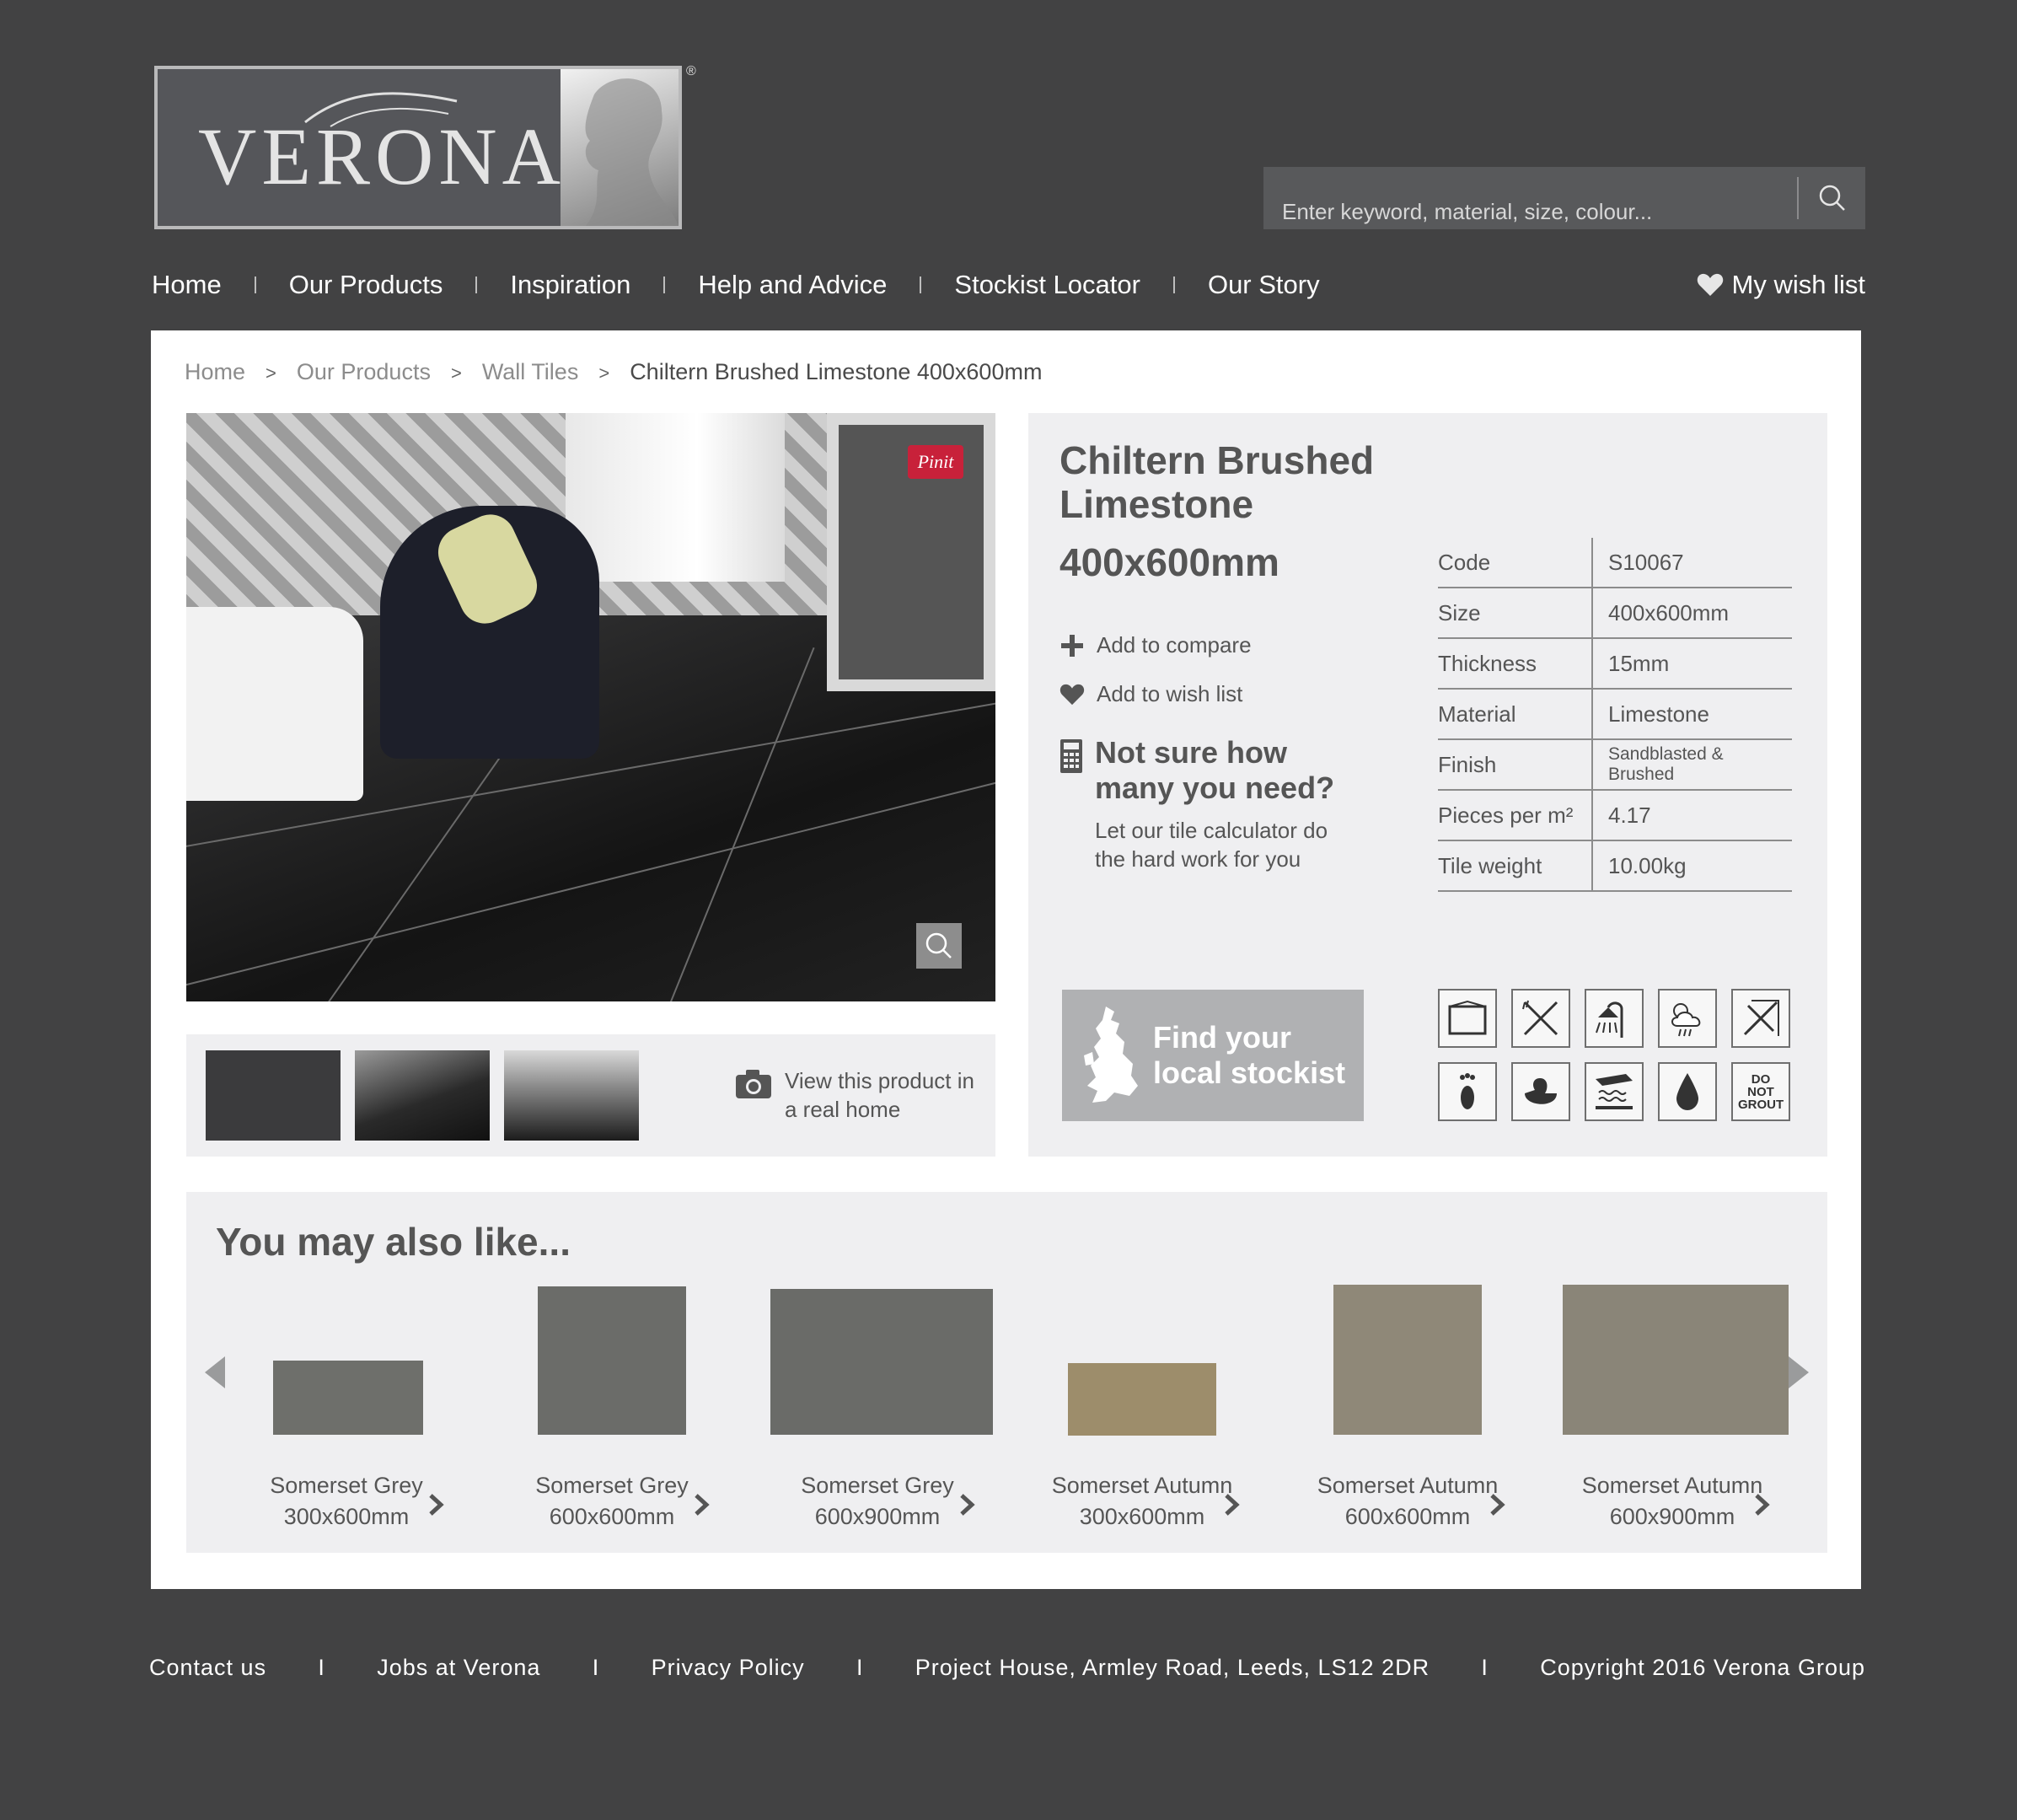 The height and width of the screenshot is (1820, 2017). What do you see at coordinates (570, 285) in the screenshot?
I see `nav-inspiration: Inspiration` at bounding box center [570, 285].